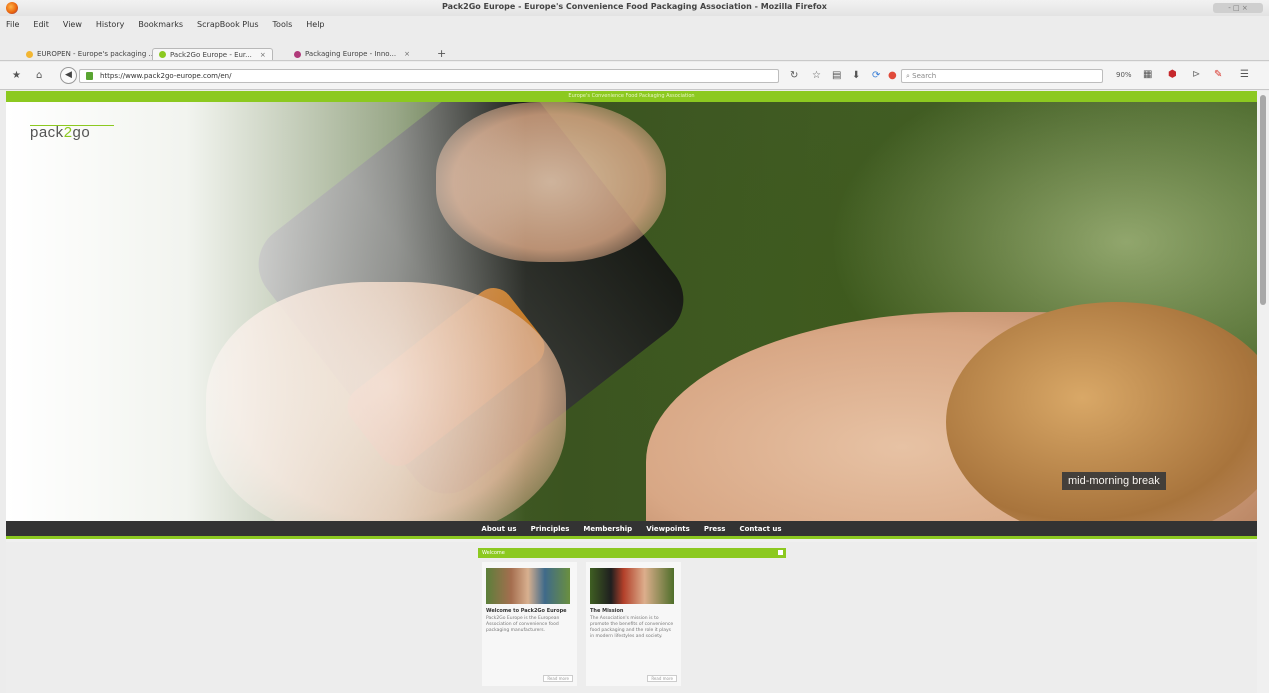 Image resolution: width=1269 pixels, height=693 pixels. I want to click on tab-pack2go: Pack2Go Europe - Eur... ×, so click(212, 54).